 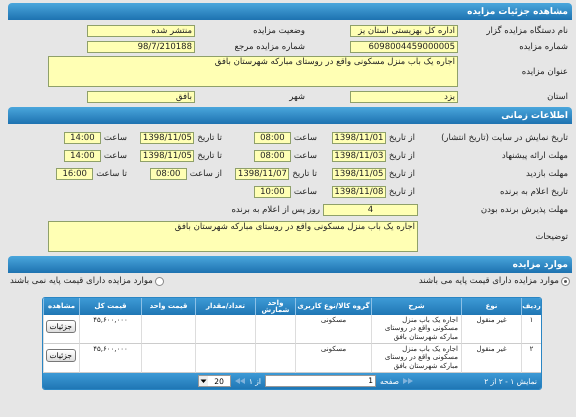 I want to click on field-label: شماره مزایده, so click(x=543, y=47).